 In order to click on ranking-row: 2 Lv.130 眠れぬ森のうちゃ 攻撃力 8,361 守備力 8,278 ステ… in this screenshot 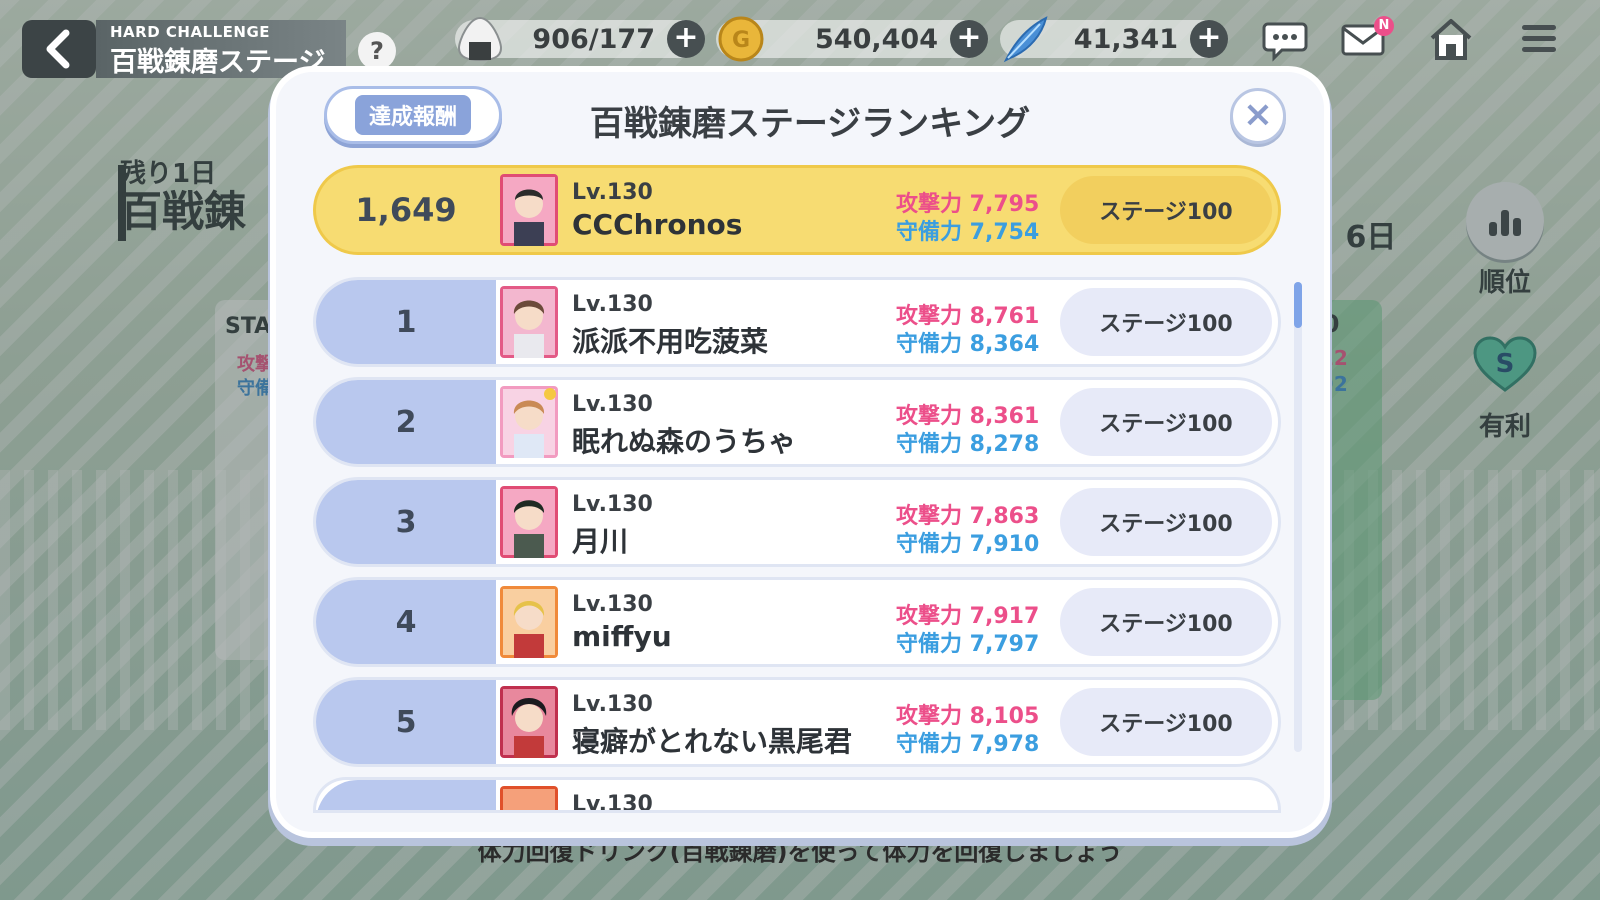, I will do `click(797, 422)`.